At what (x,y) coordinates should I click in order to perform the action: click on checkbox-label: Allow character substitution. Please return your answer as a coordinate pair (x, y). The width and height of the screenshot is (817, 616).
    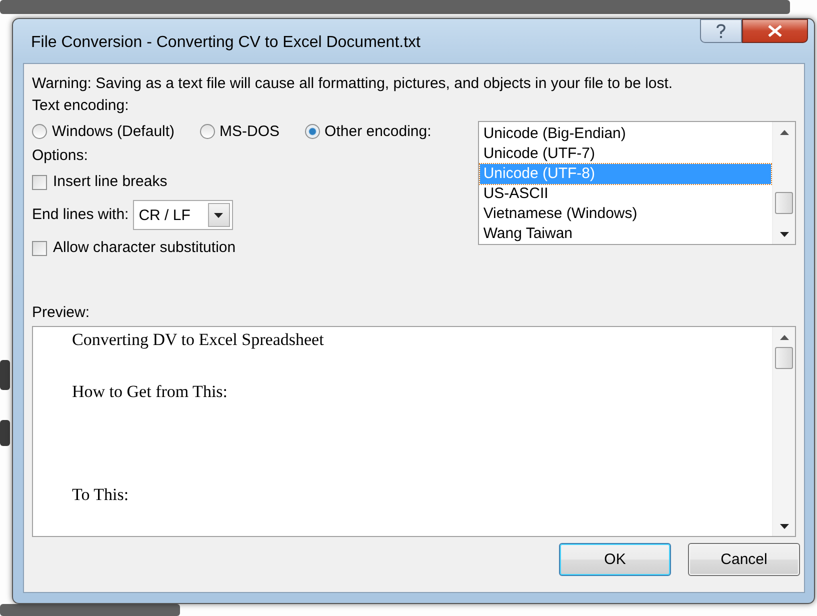
    Looking at the image, I should click on (144, 248).